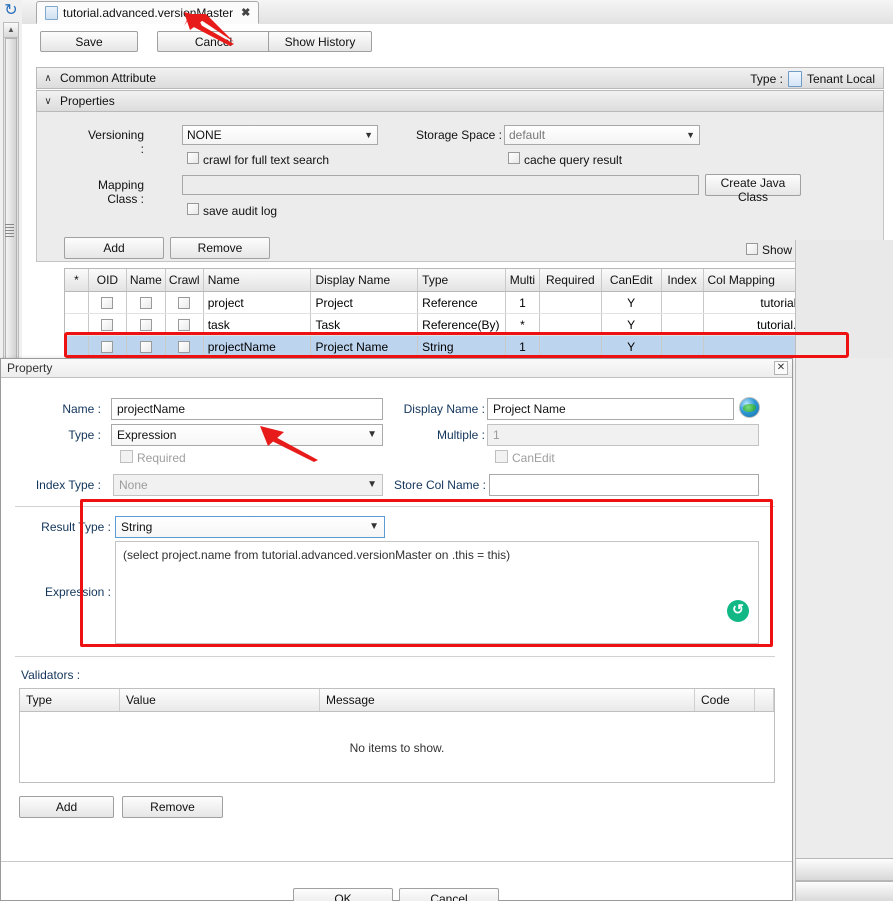  What do you see at coordinates (397, 747) in the screenshot?
I see `validators-empty-message: No items to show.` at bounding box center [397, 747].